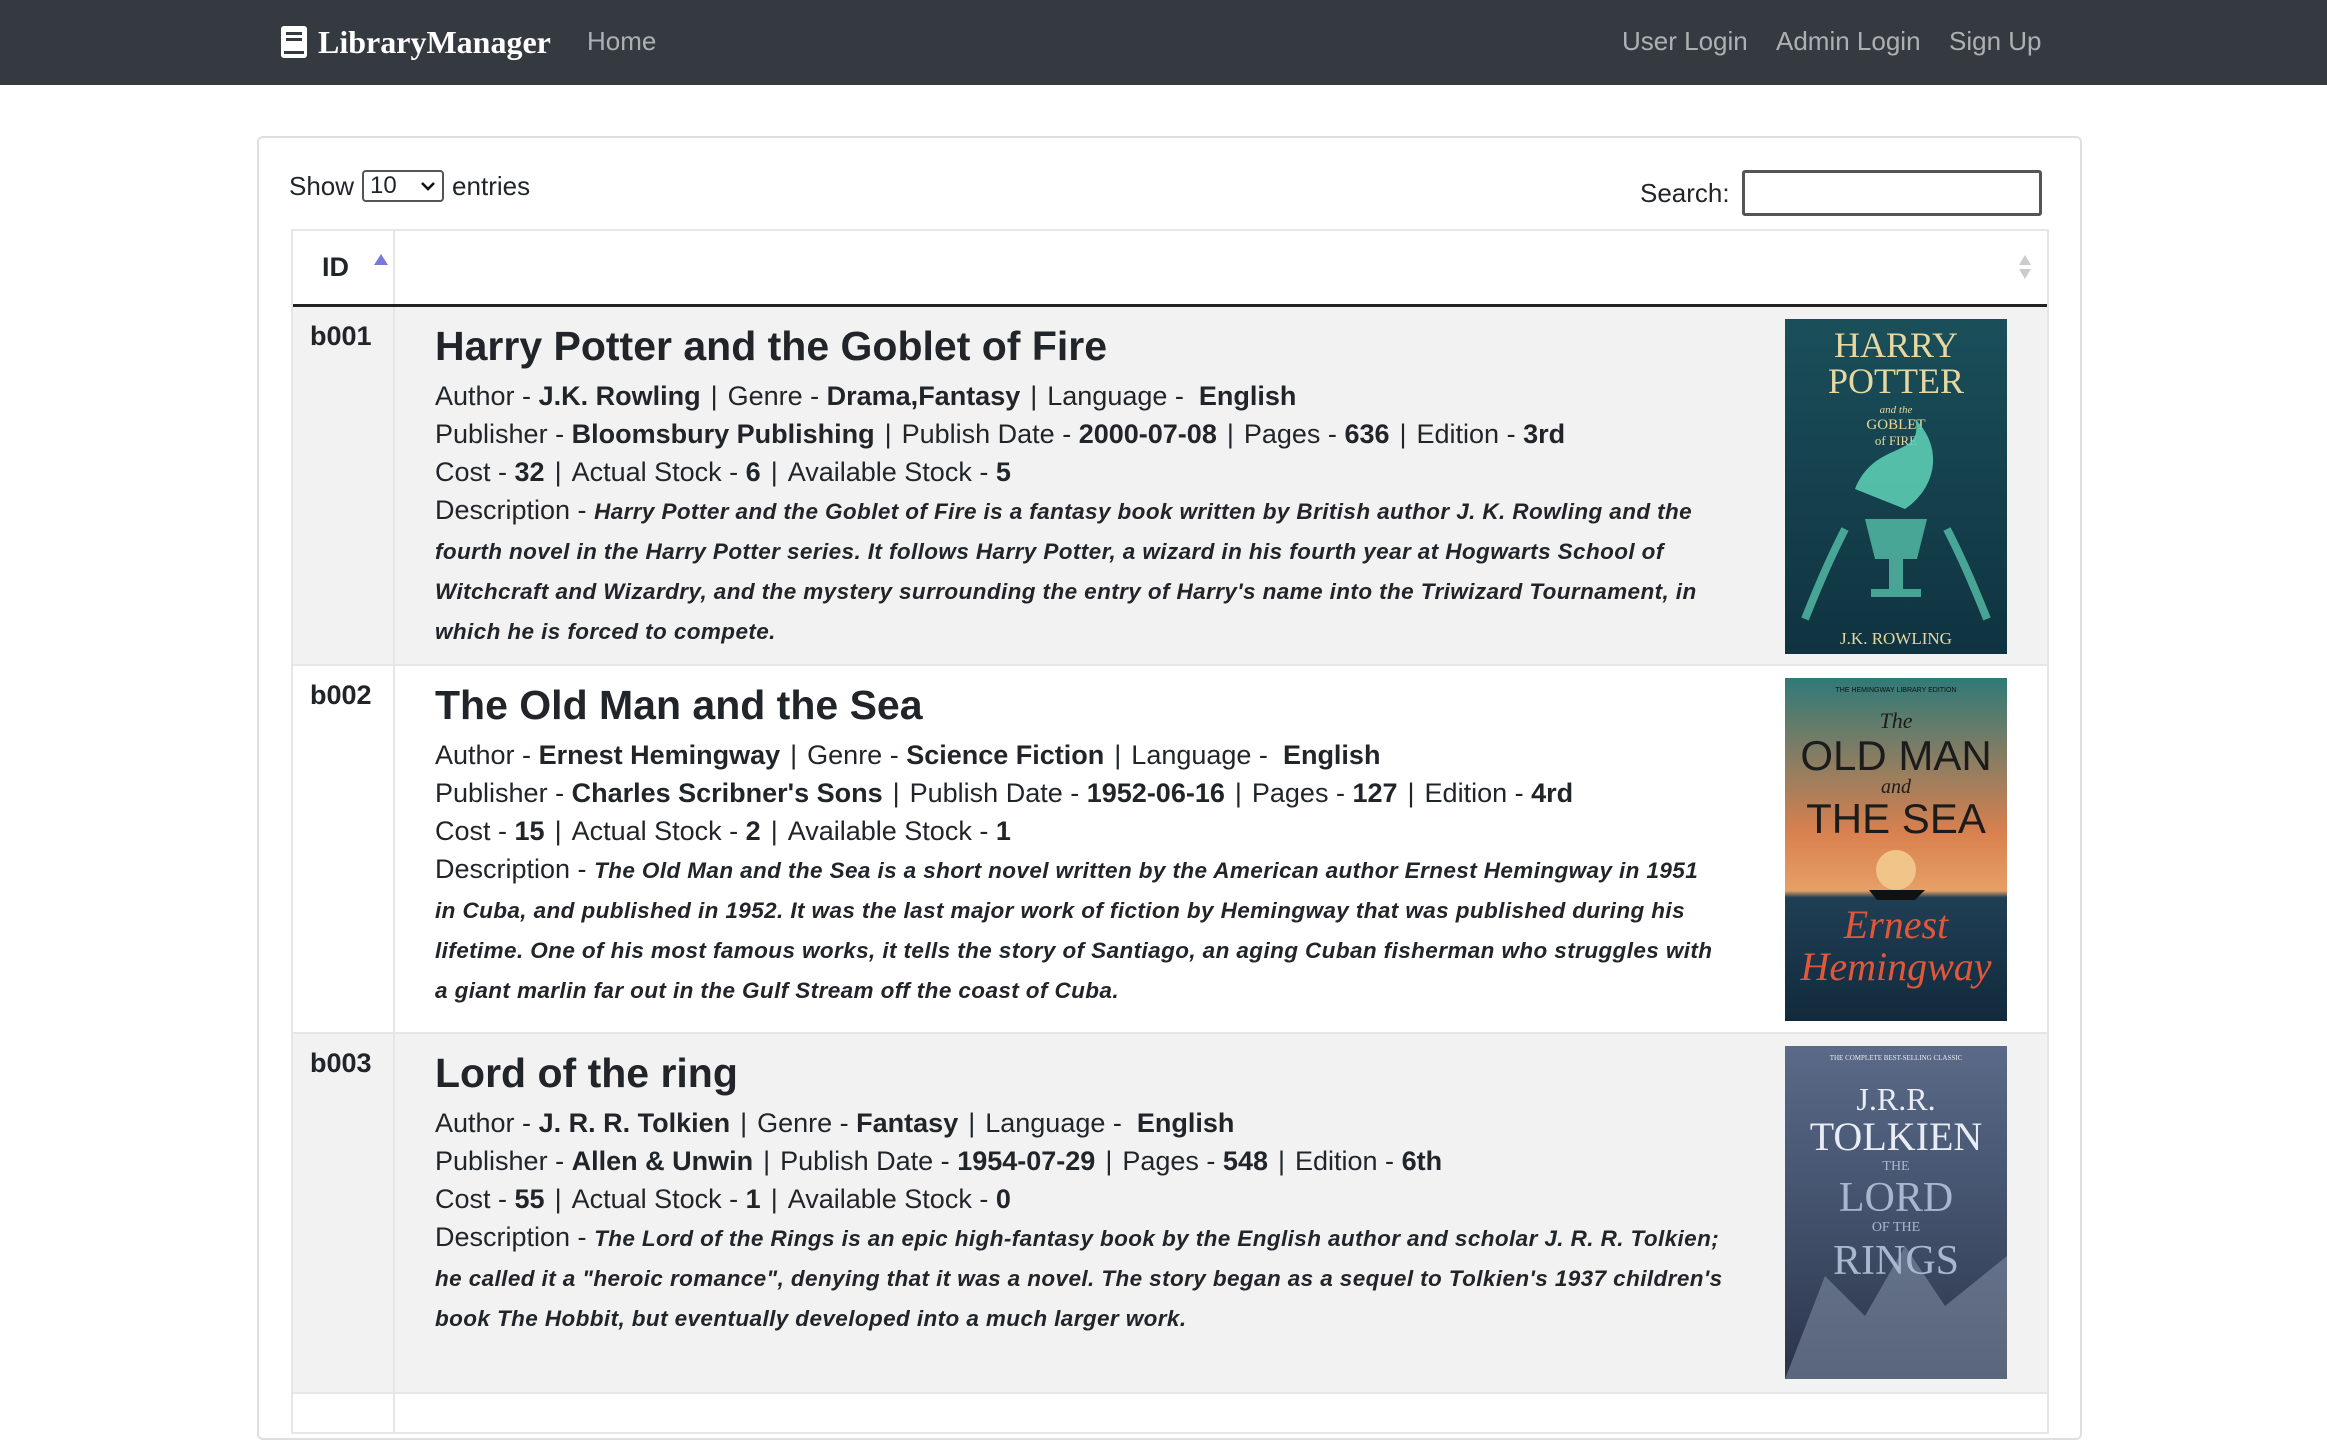  What do you see at coordinates (907, 1123) in the screenshot?
I see `book-genre: Fantasy` at bounding box center [907, 1123].